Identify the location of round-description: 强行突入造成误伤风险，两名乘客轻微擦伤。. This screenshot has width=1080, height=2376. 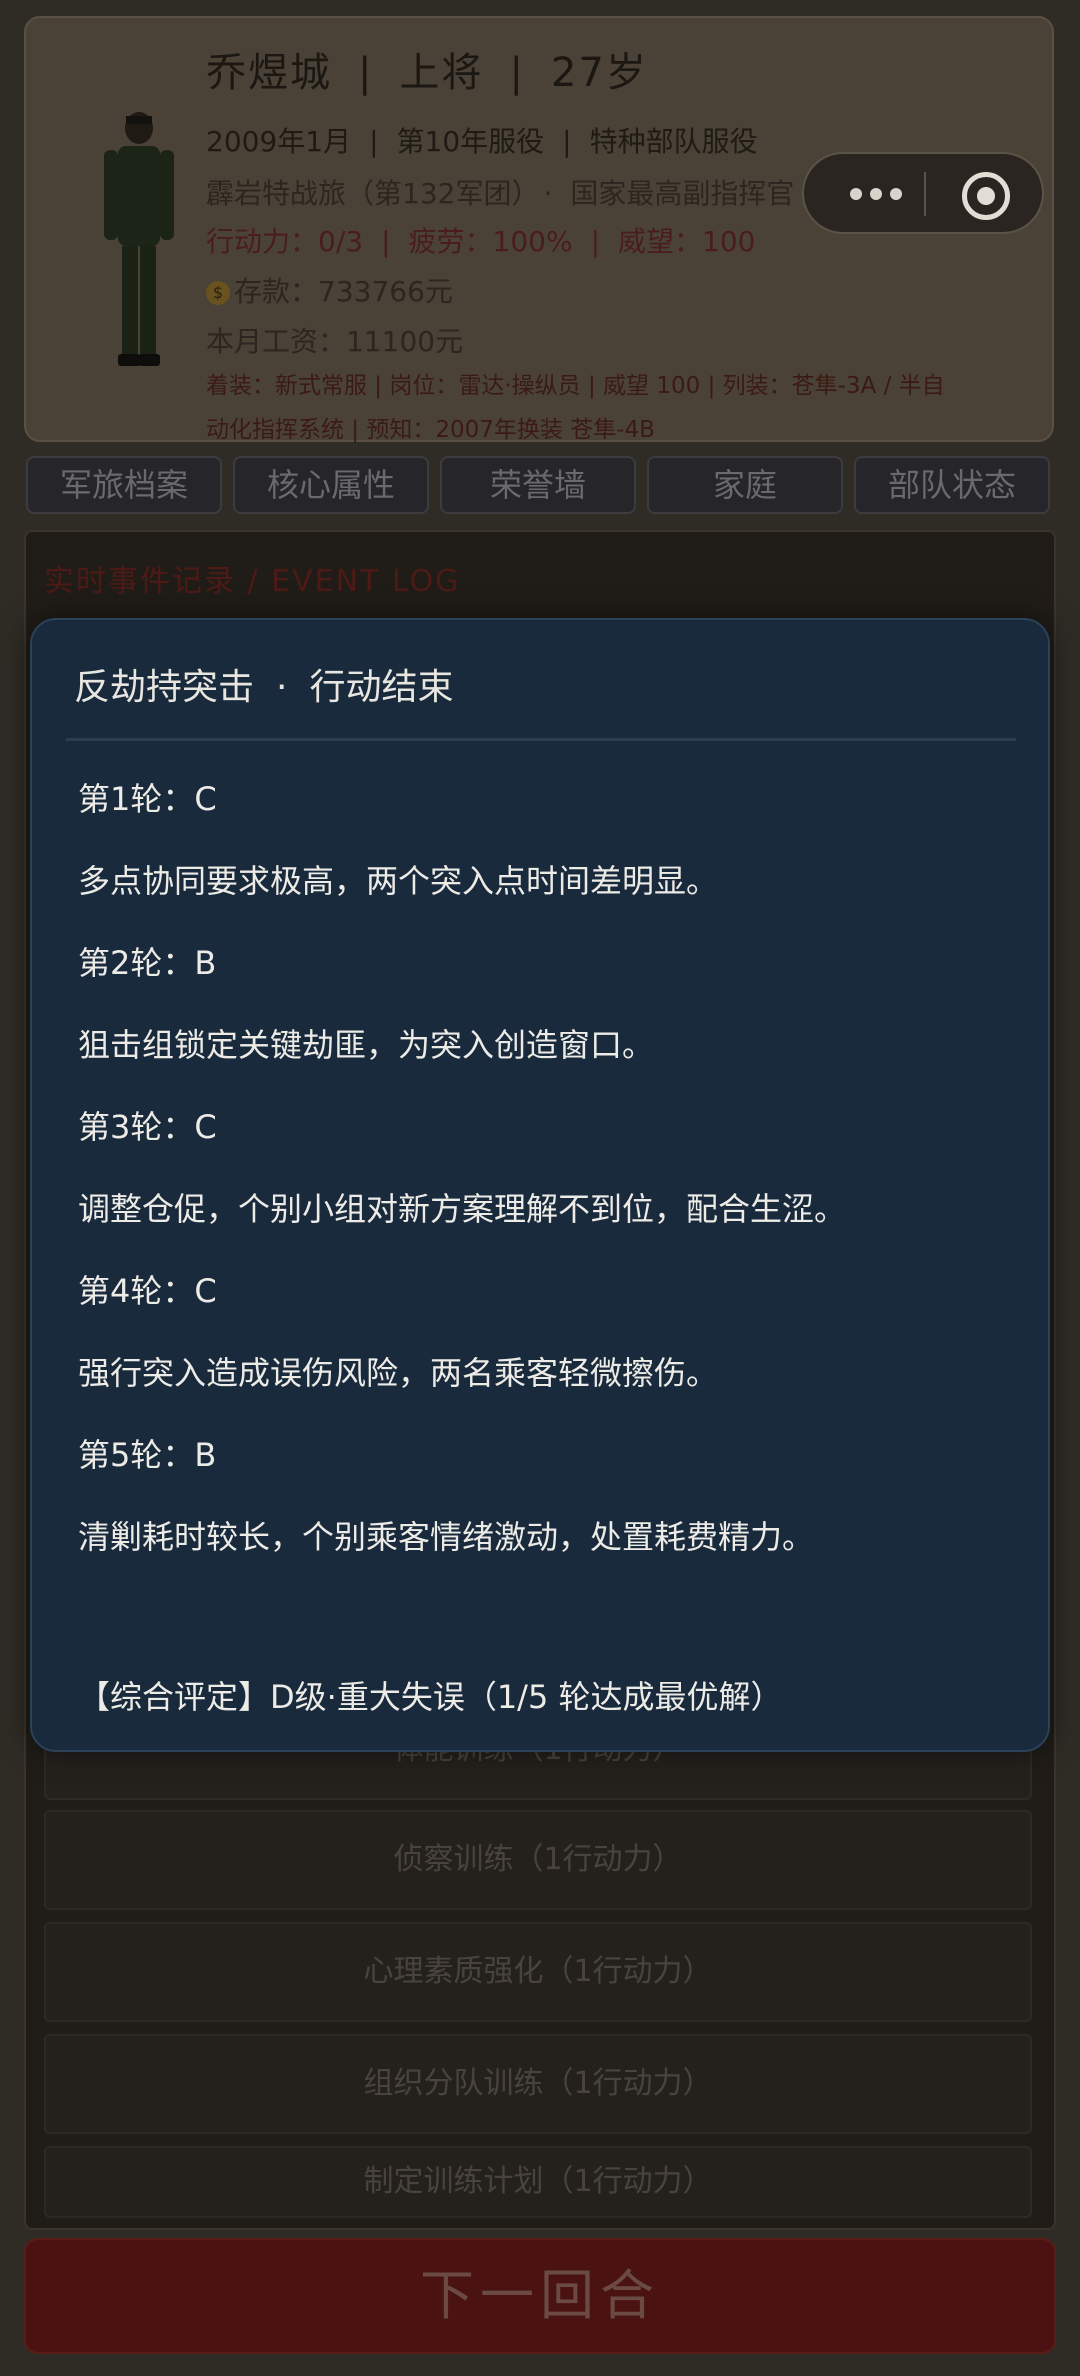
(398, 1373).